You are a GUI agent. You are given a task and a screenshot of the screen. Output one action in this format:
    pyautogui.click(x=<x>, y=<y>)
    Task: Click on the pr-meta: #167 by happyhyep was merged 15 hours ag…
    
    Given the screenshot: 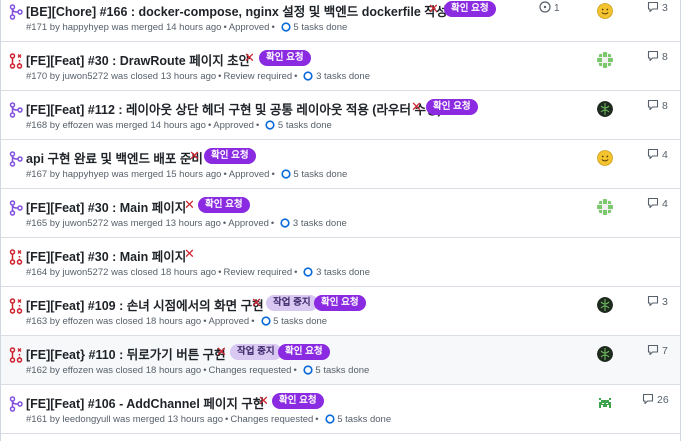 What is the action you would take?
    pyautogui.click(x=187, y=174)
    